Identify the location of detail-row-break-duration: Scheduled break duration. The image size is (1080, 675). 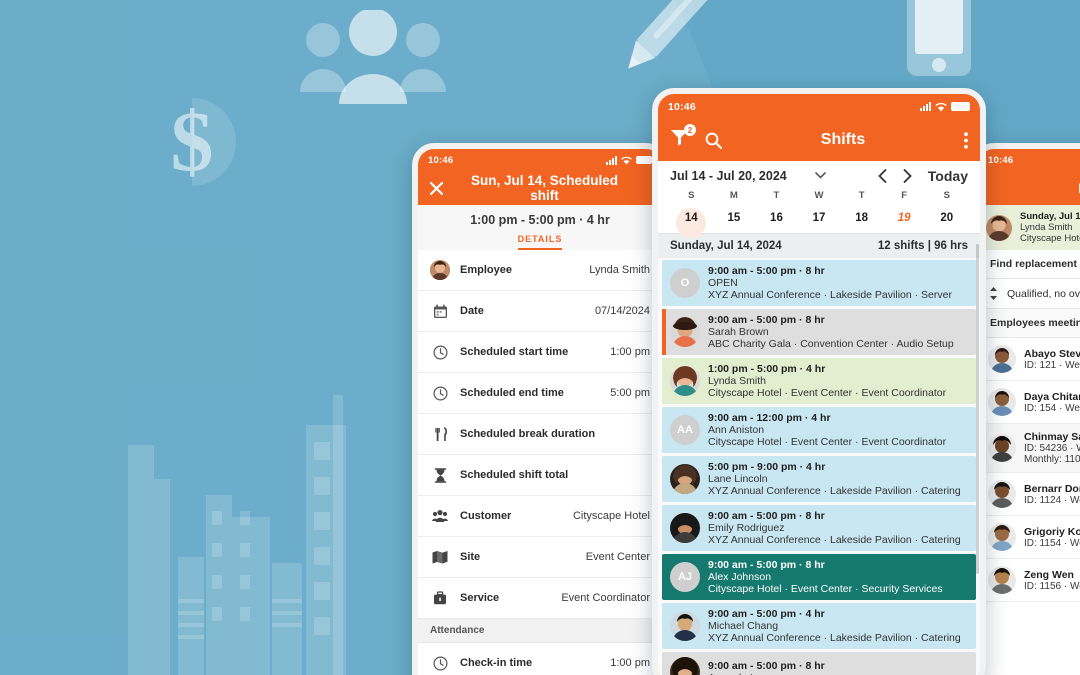
(540, 434).